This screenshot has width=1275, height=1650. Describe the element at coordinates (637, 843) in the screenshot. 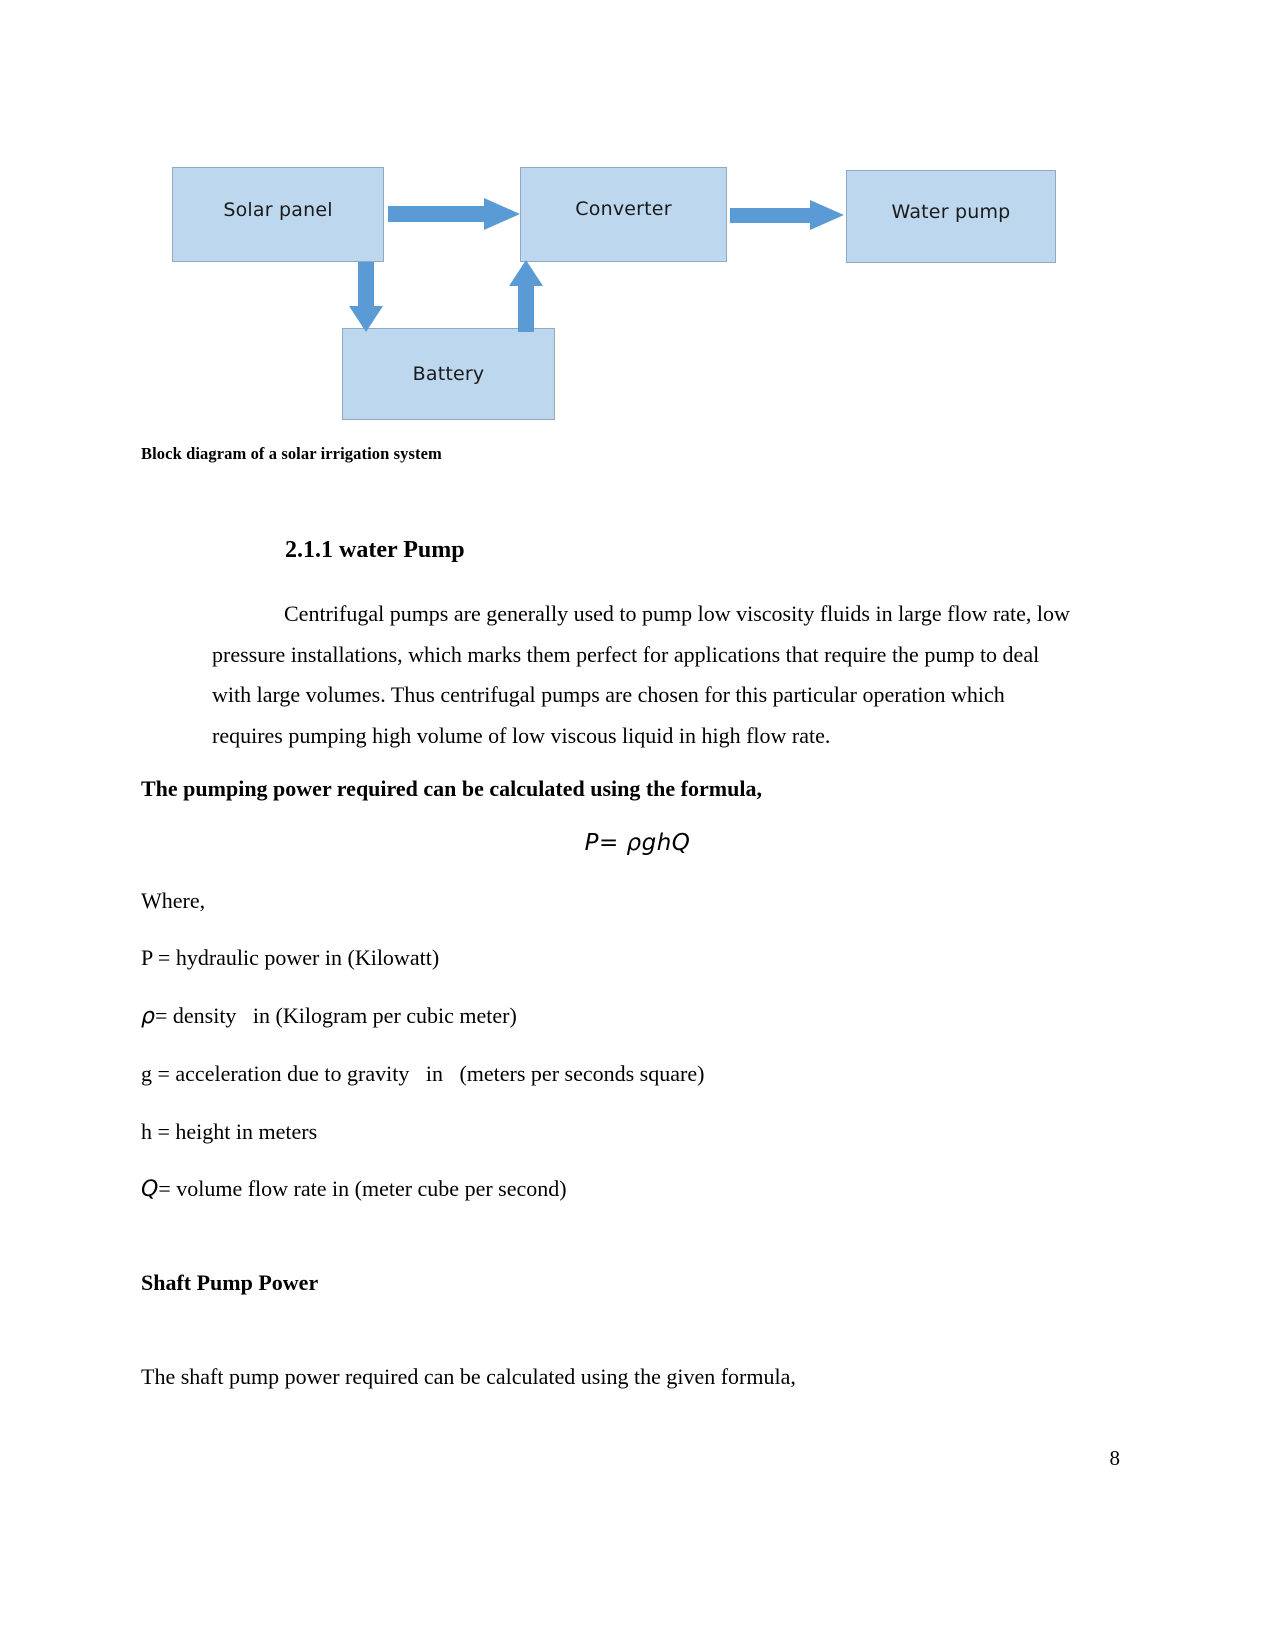

I see `pumping-power-formula: P= ρghQ` at that location.